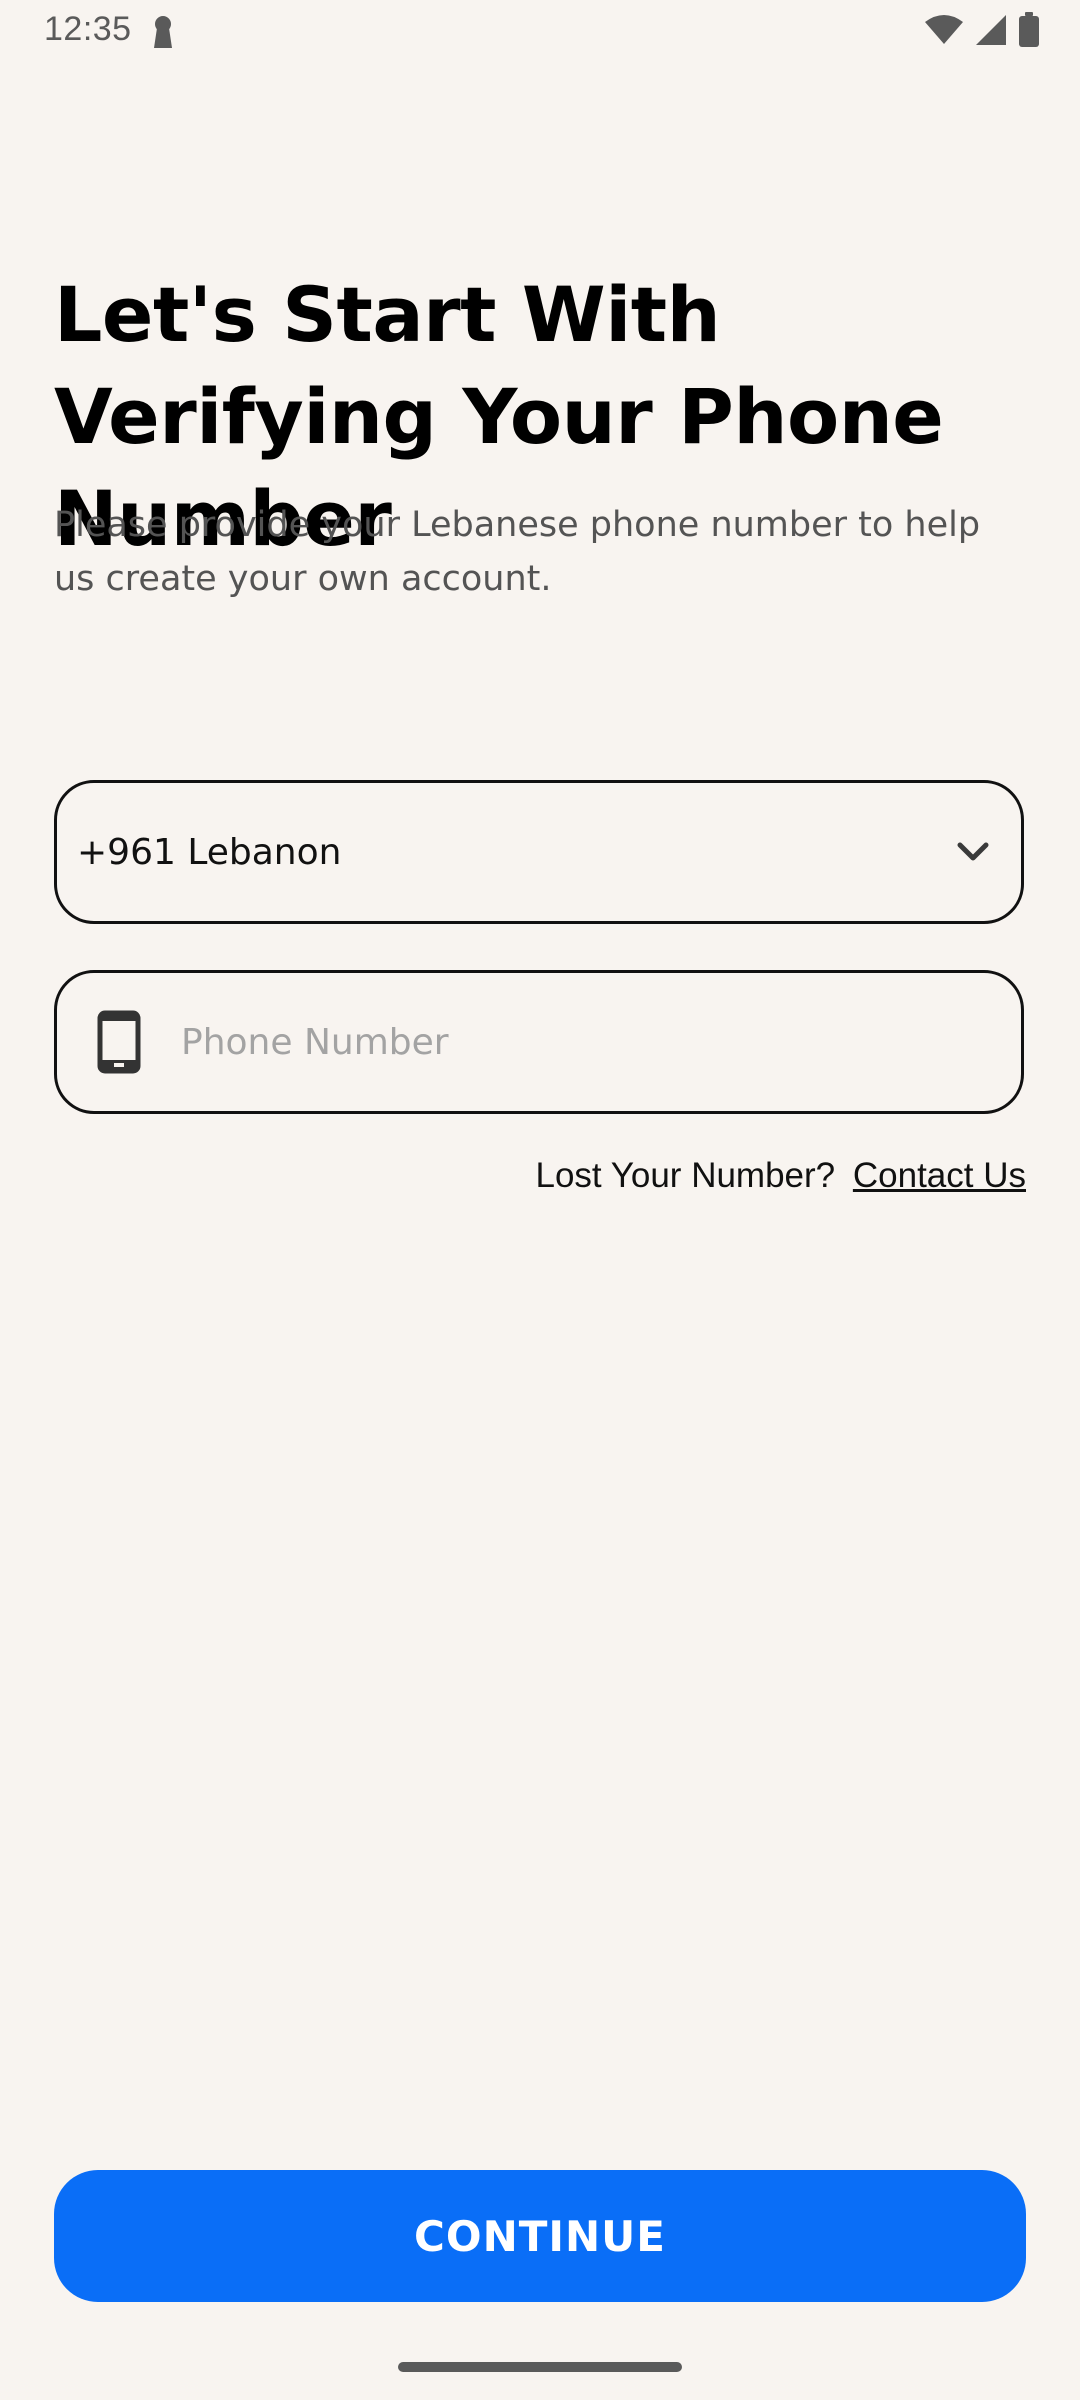 The width and height of the screenshot is (1080, 2400). Describe the element at coordinates (685, 1175) in the screenshot. I see `lost-number-text: Lost Your Number?` at that location.